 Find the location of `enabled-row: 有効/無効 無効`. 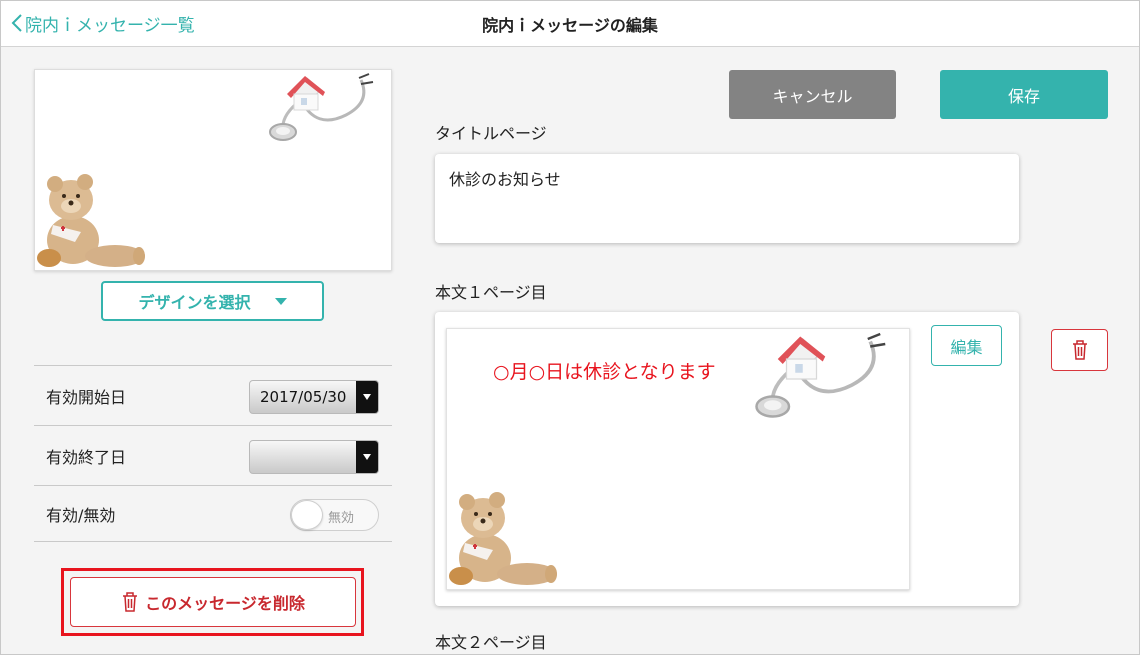

enabled-row: 有効/無効 無効 is located at coordinates (213, 513).